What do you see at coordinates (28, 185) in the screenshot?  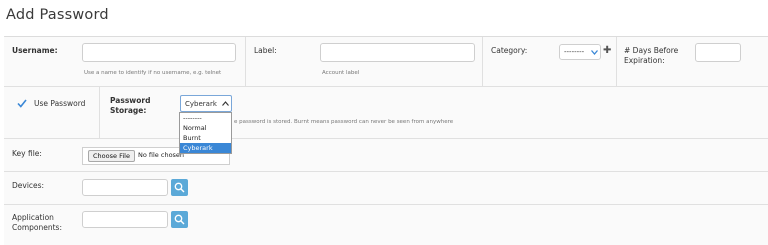 I see `devices-label: Devices:` at bounding box center [28, 185].